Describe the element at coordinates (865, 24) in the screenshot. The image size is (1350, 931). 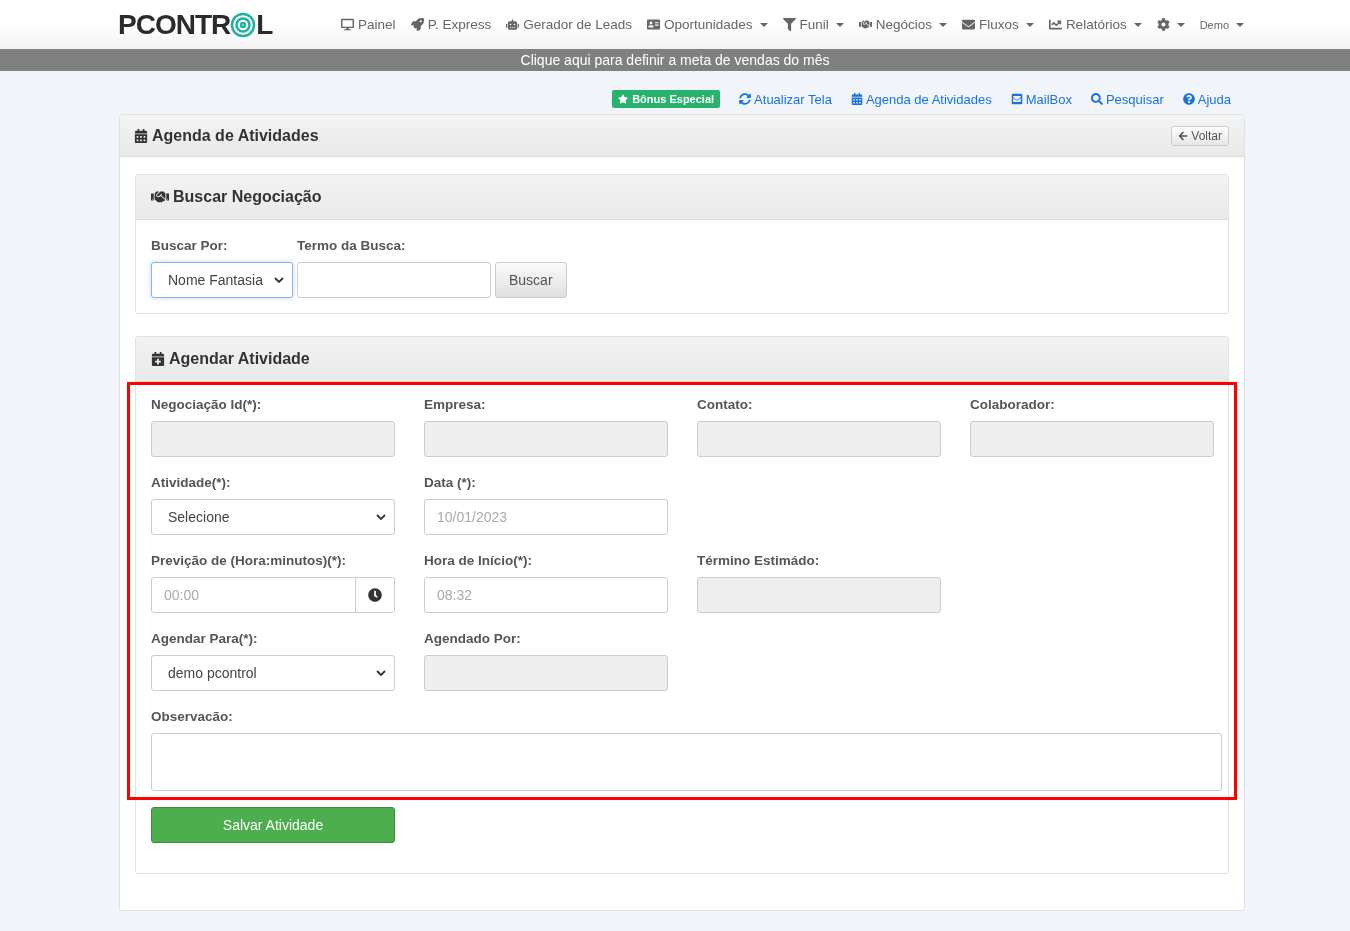
I see `handshake-icon` at that location.